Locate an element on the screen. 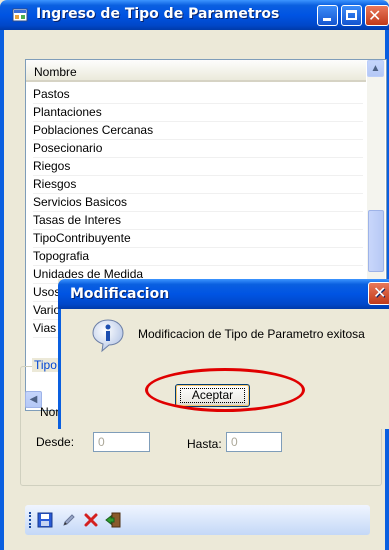  column-header-nombre: Nombre is located at coordinates (196, 71).